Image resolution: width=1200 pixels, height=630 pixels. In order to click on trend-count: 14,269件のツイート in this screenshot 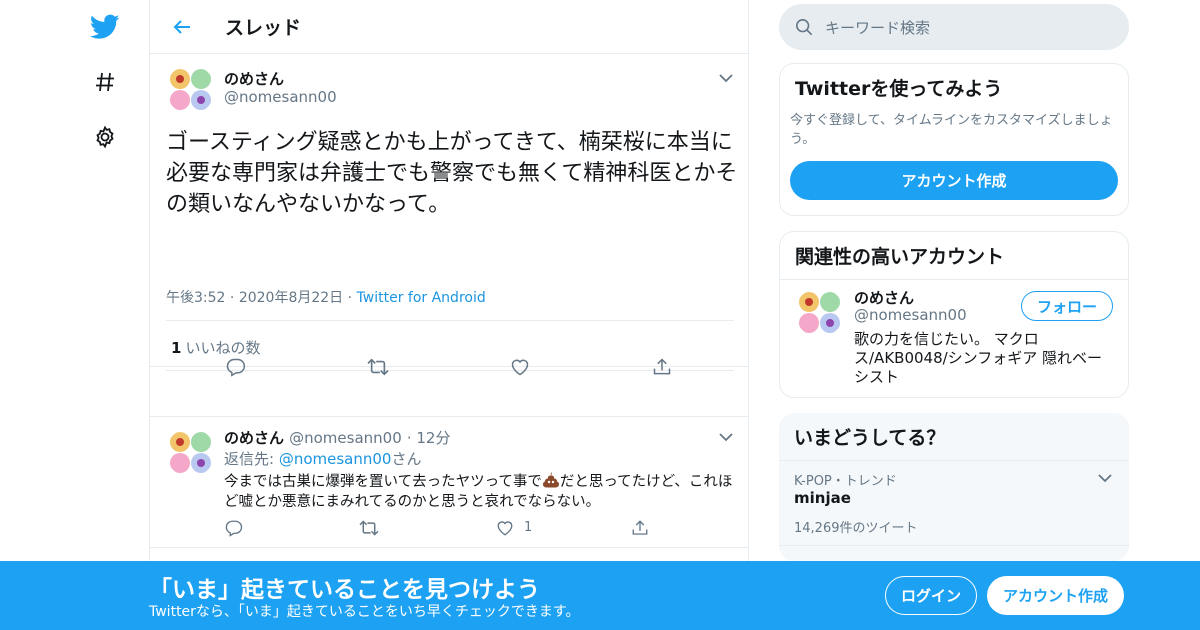, I will do `click(856, 528)`.